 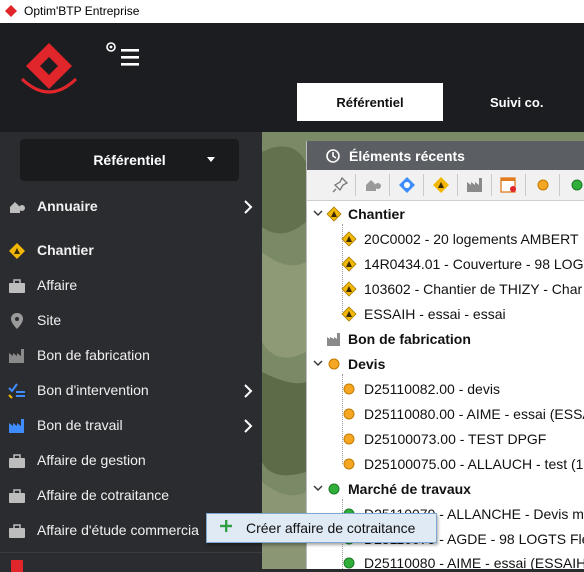 I want to click on tree-item: D25110080 - AIME - essai (ESSAIH, so click(x=462, y=560).